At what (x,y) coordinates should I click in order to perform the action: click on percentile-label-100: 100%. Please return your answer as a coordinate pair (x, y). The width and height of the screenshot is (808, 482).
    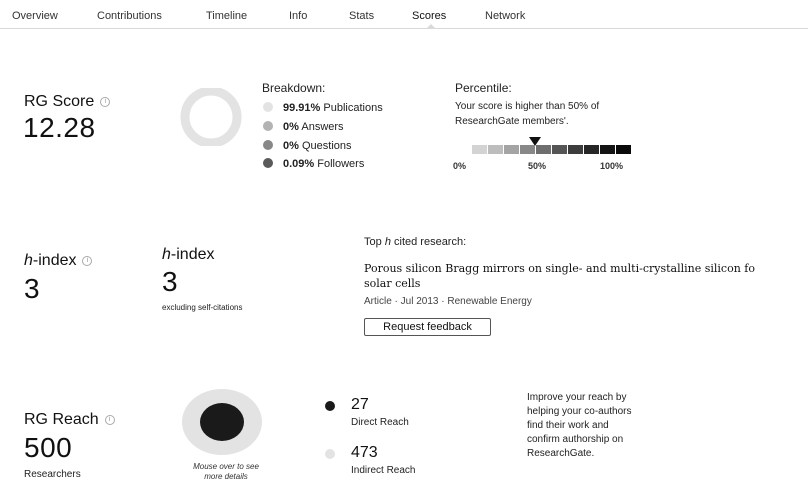
    Looking at the image, I should click on (612, 166).